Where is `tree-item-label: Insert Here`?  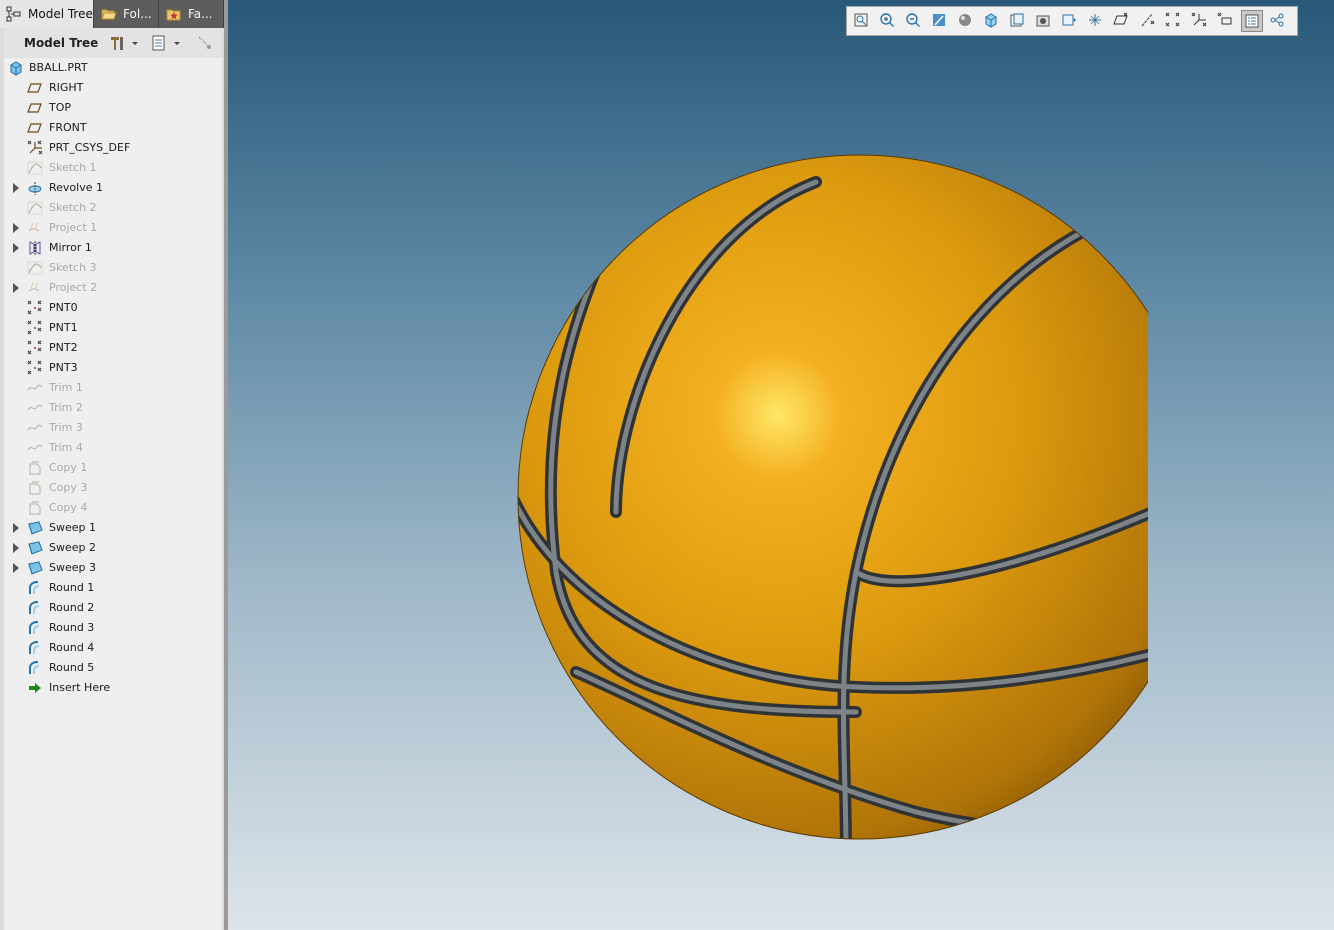 tree-item-label: Insert Here is located at coordinates (80, 687).